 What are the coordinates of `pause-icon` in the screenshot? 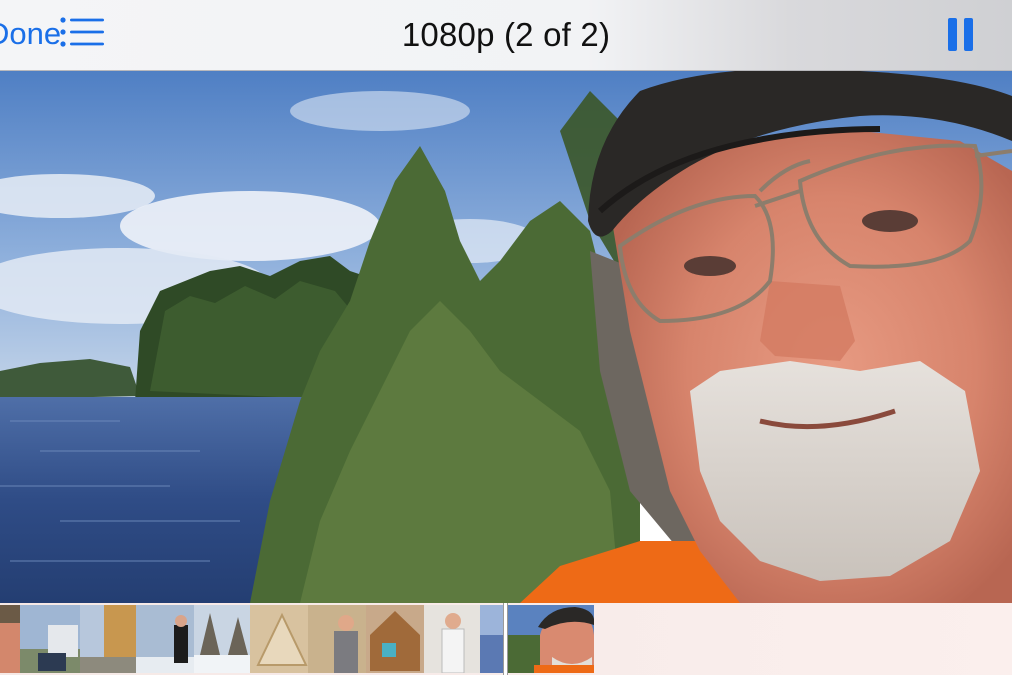 It's located at (961, 35).